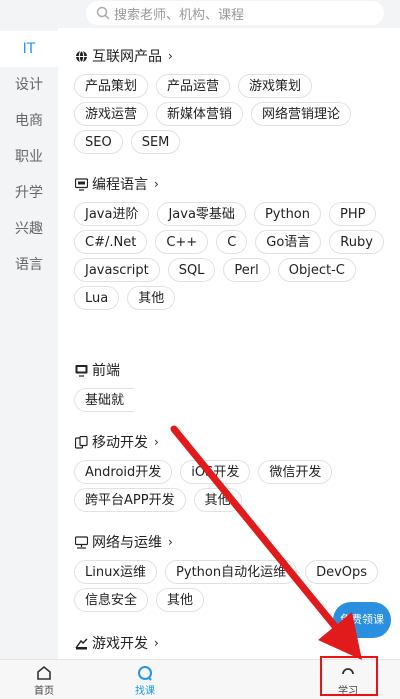 This screenshot has height=699, width=400. I want to click on tag-chip: DevOps, so click(342, 572).